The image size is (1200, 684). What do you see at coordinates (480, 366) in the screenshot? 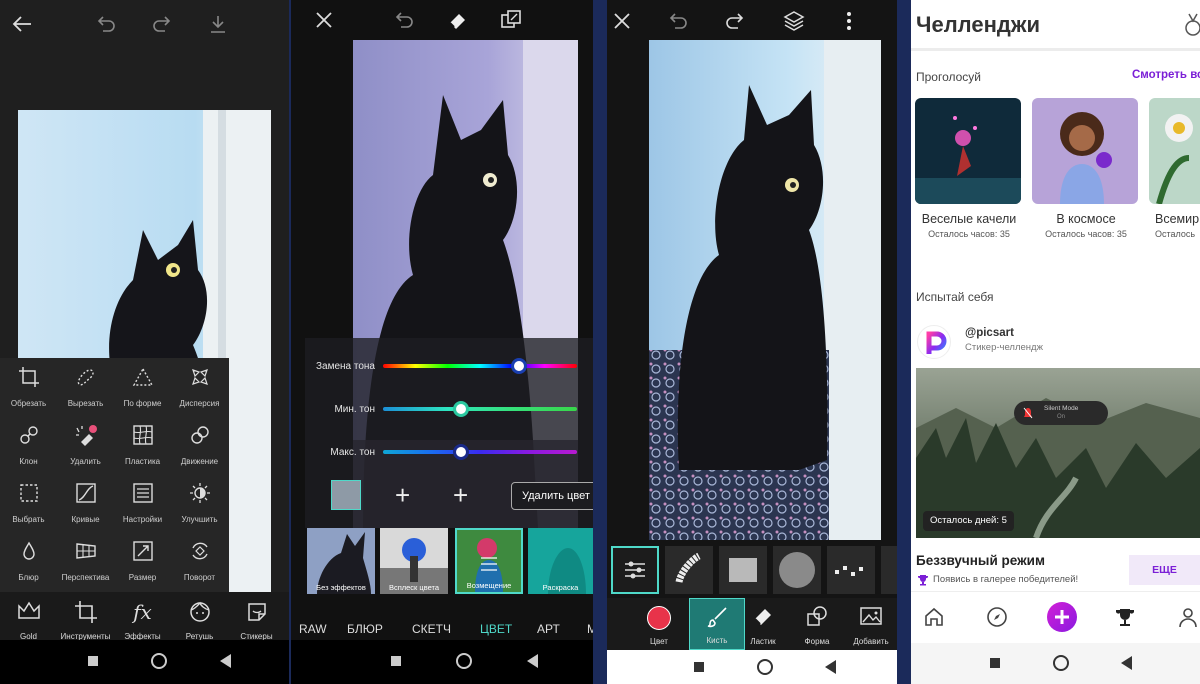
I see `hue-replace-slider` at bounding box center [480, 366].